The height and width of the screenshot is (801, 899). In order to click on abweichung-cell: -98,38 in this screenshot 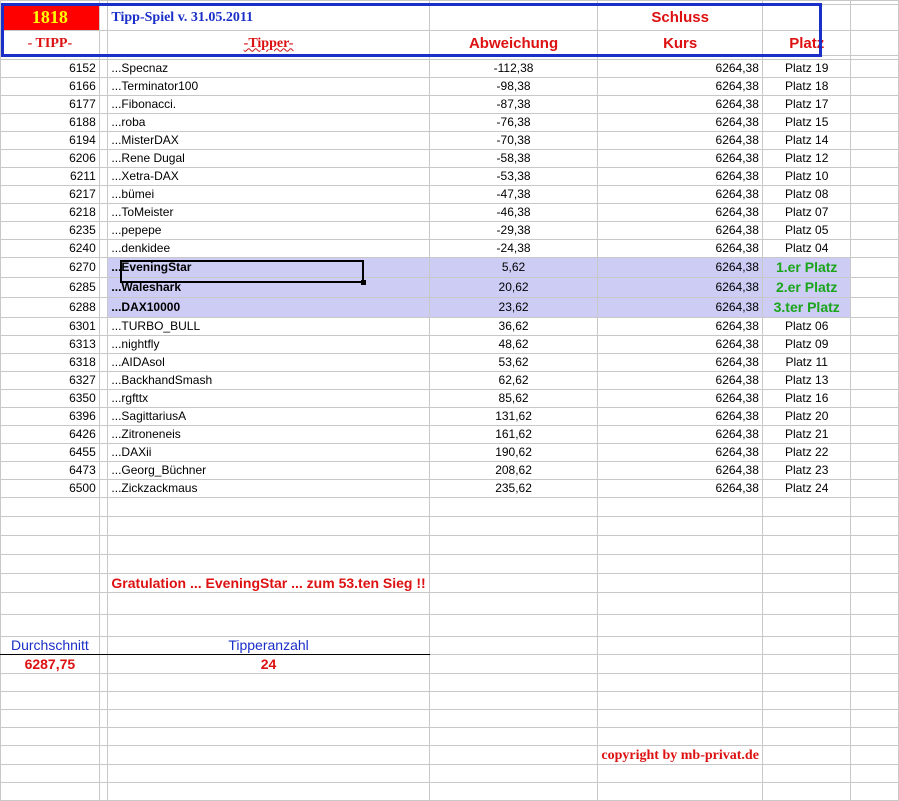, I will do `click(513, 86)`.